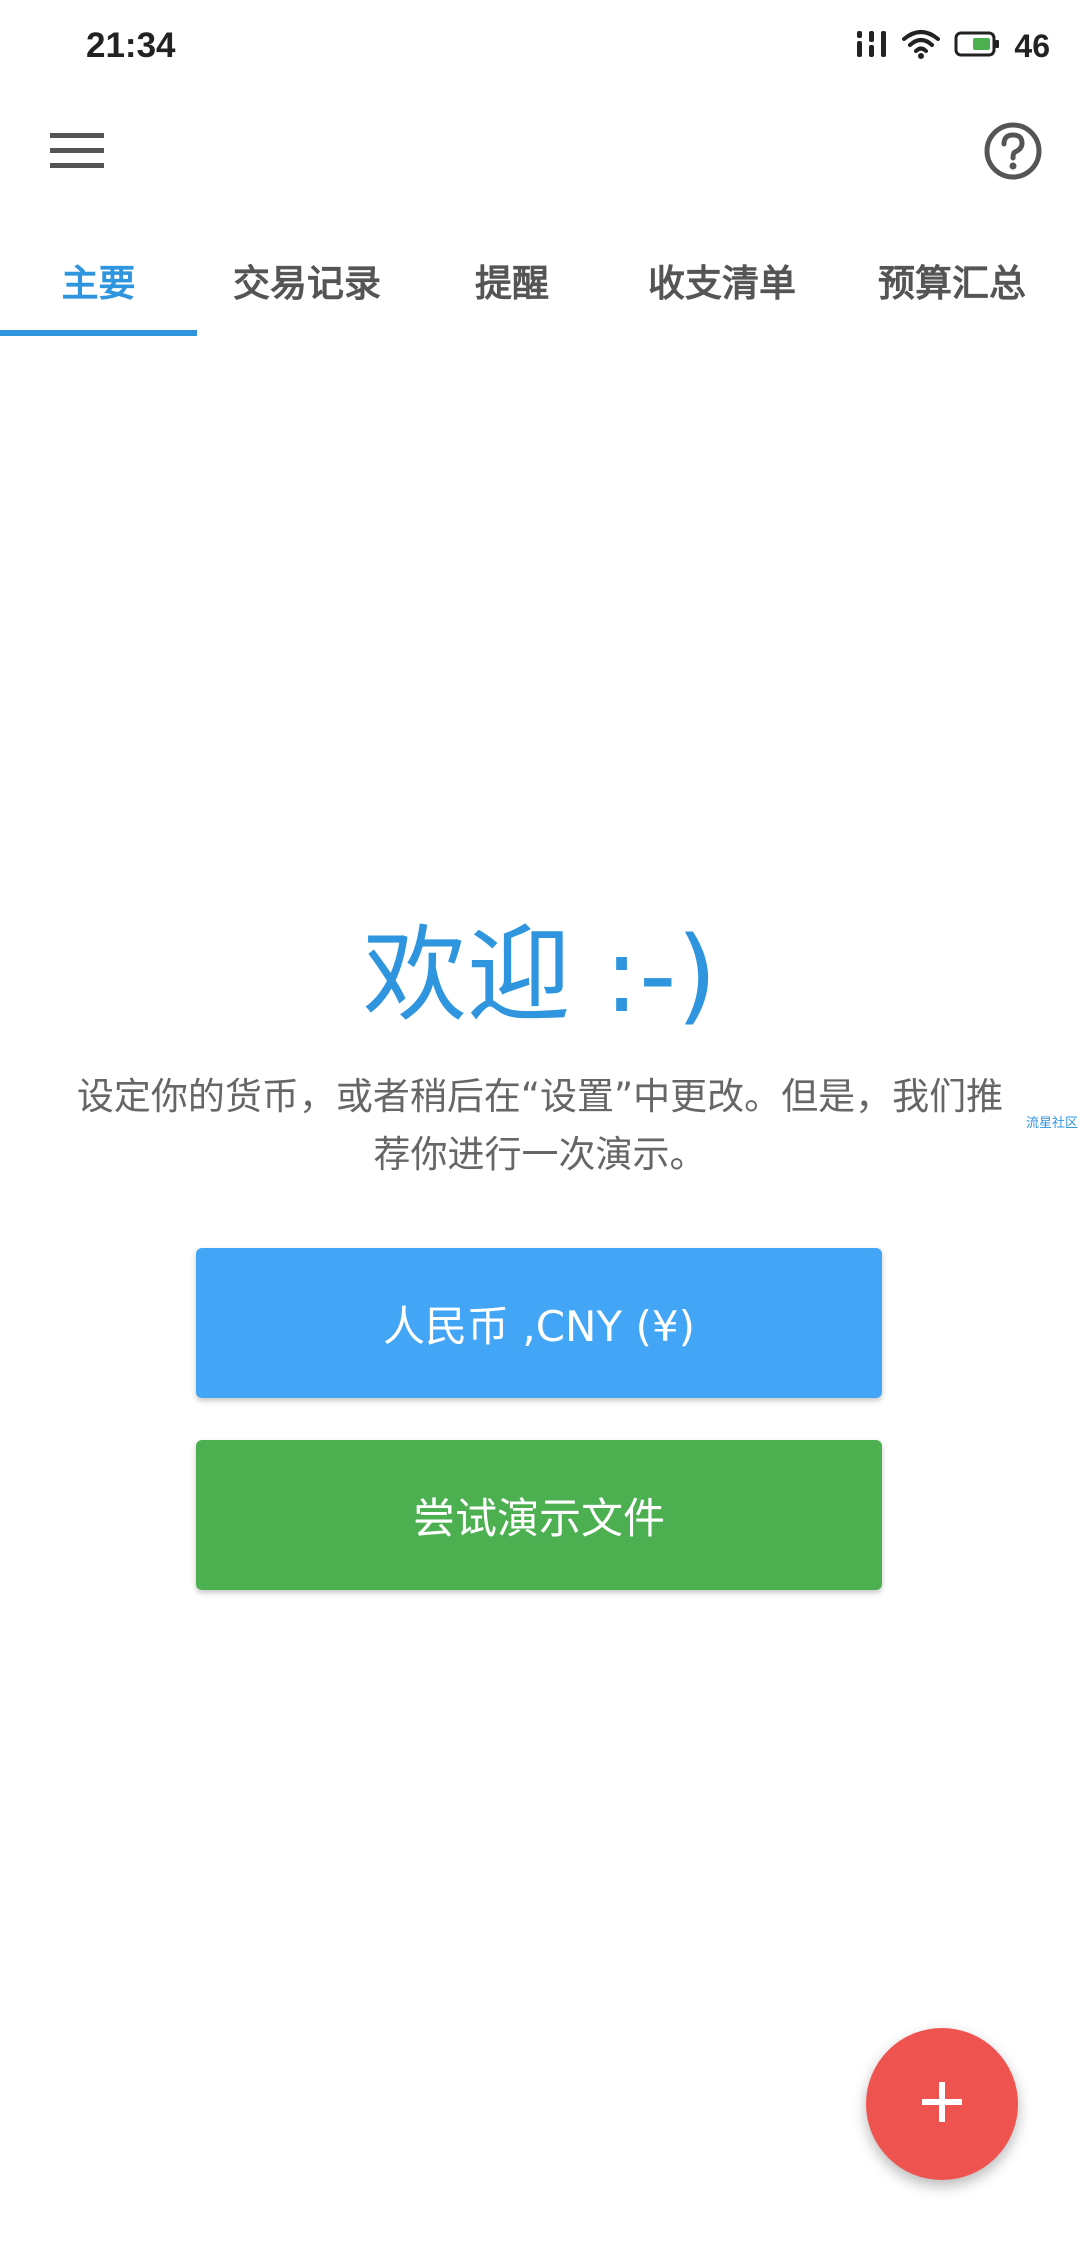 The image size is (1080, 2248). What do you see at coordinates (539, 1323) in the screenshot?
I see `currency-button: 人民币 ,CNY (¥)` at bounding box center [539, 1323].